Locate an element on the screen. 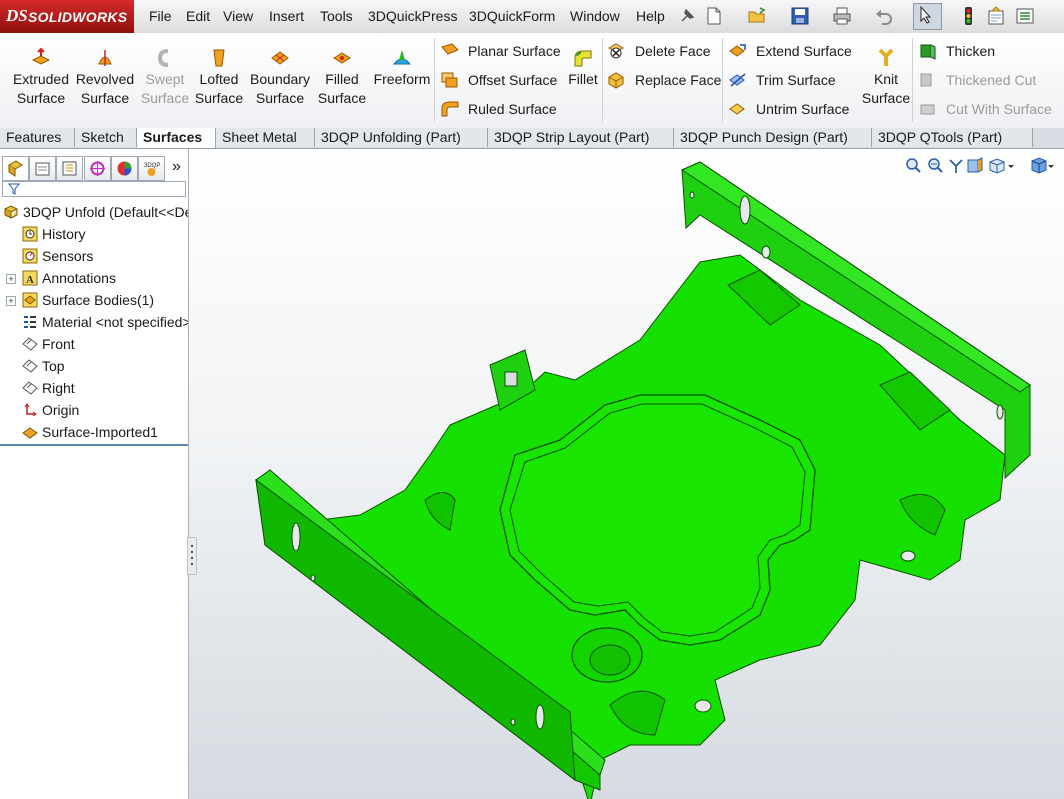  boundary-surface-button: Boundary Surface is located at coordinates (280, 77).